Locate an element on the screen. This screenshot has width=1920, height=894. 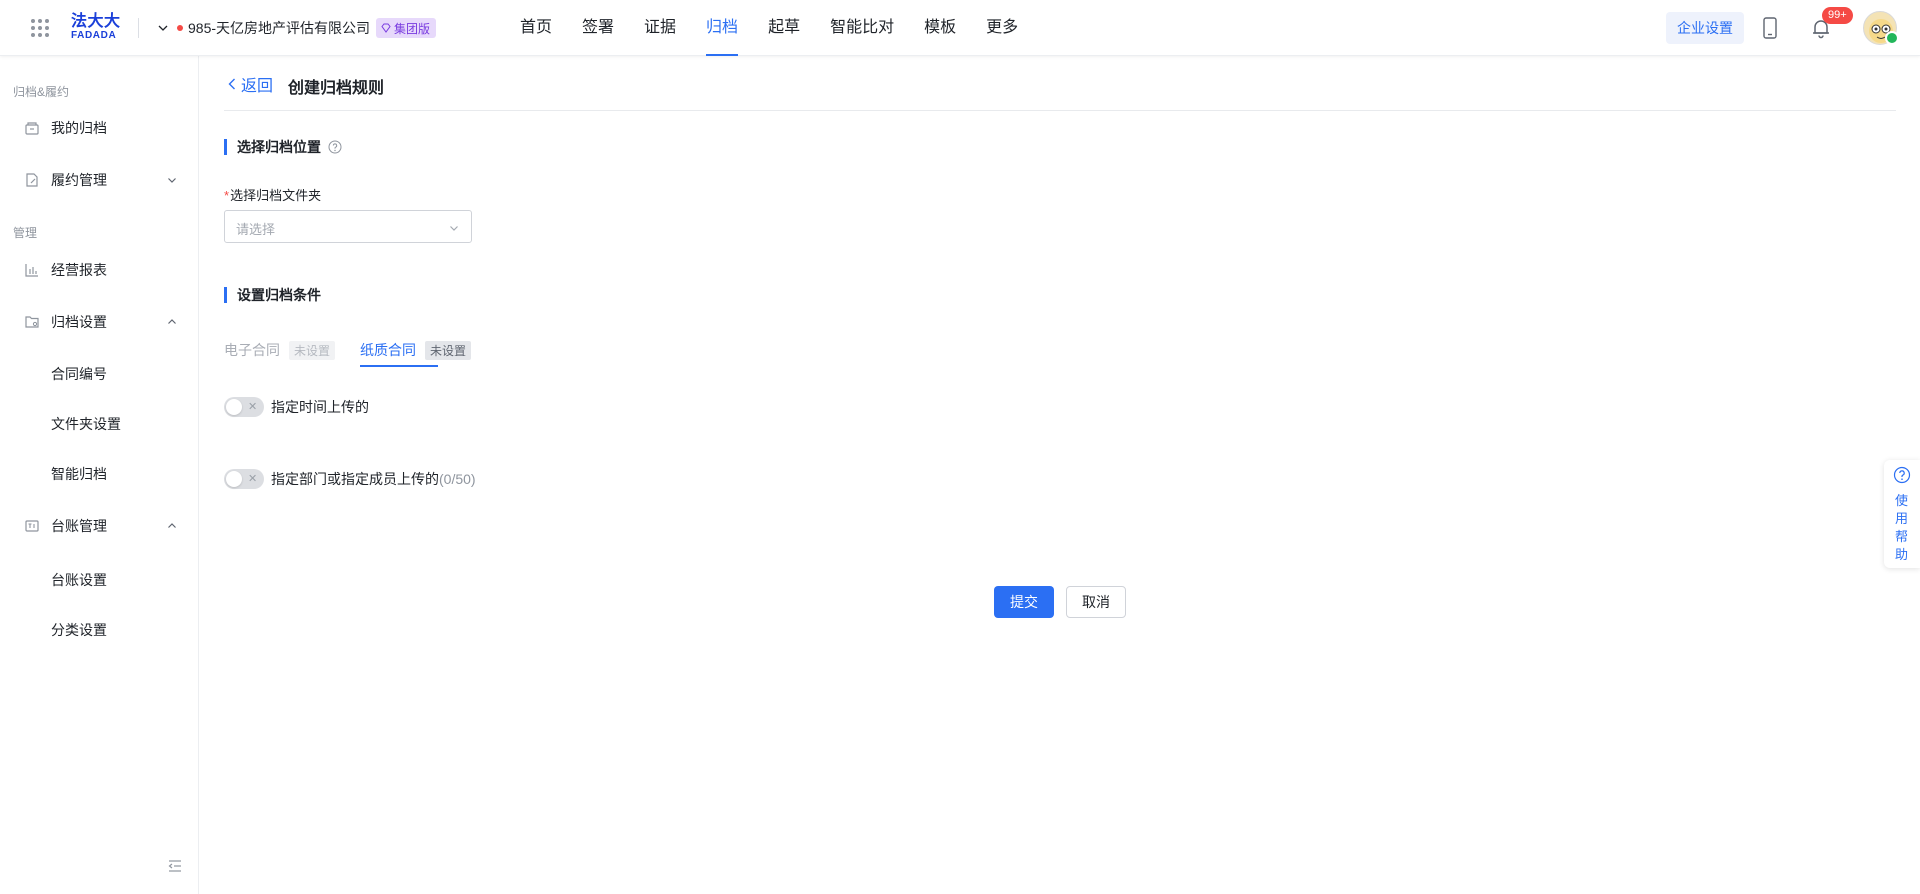
nav-template: 模板 is located at coordinates (940, 28).